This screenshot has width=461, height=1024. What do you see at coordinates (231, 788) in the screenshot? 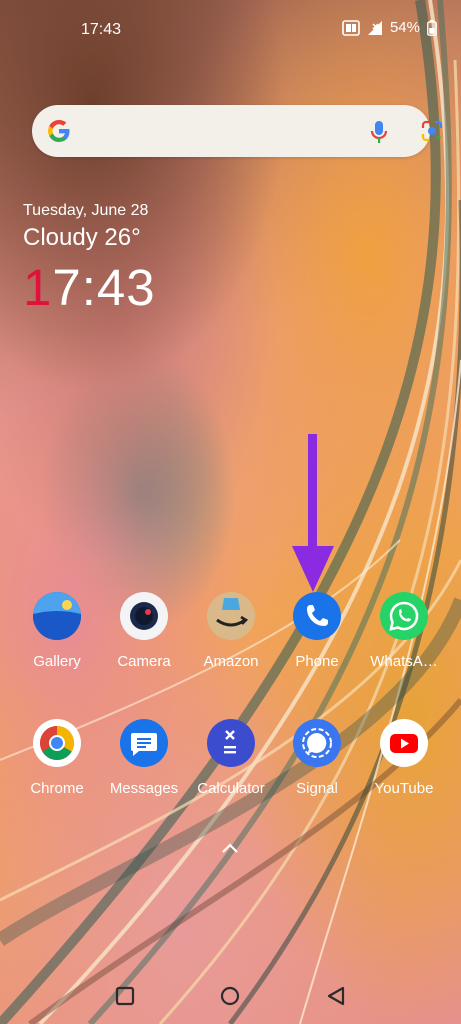
I see `app-label: Calculator` at bounding box center [231, 788].